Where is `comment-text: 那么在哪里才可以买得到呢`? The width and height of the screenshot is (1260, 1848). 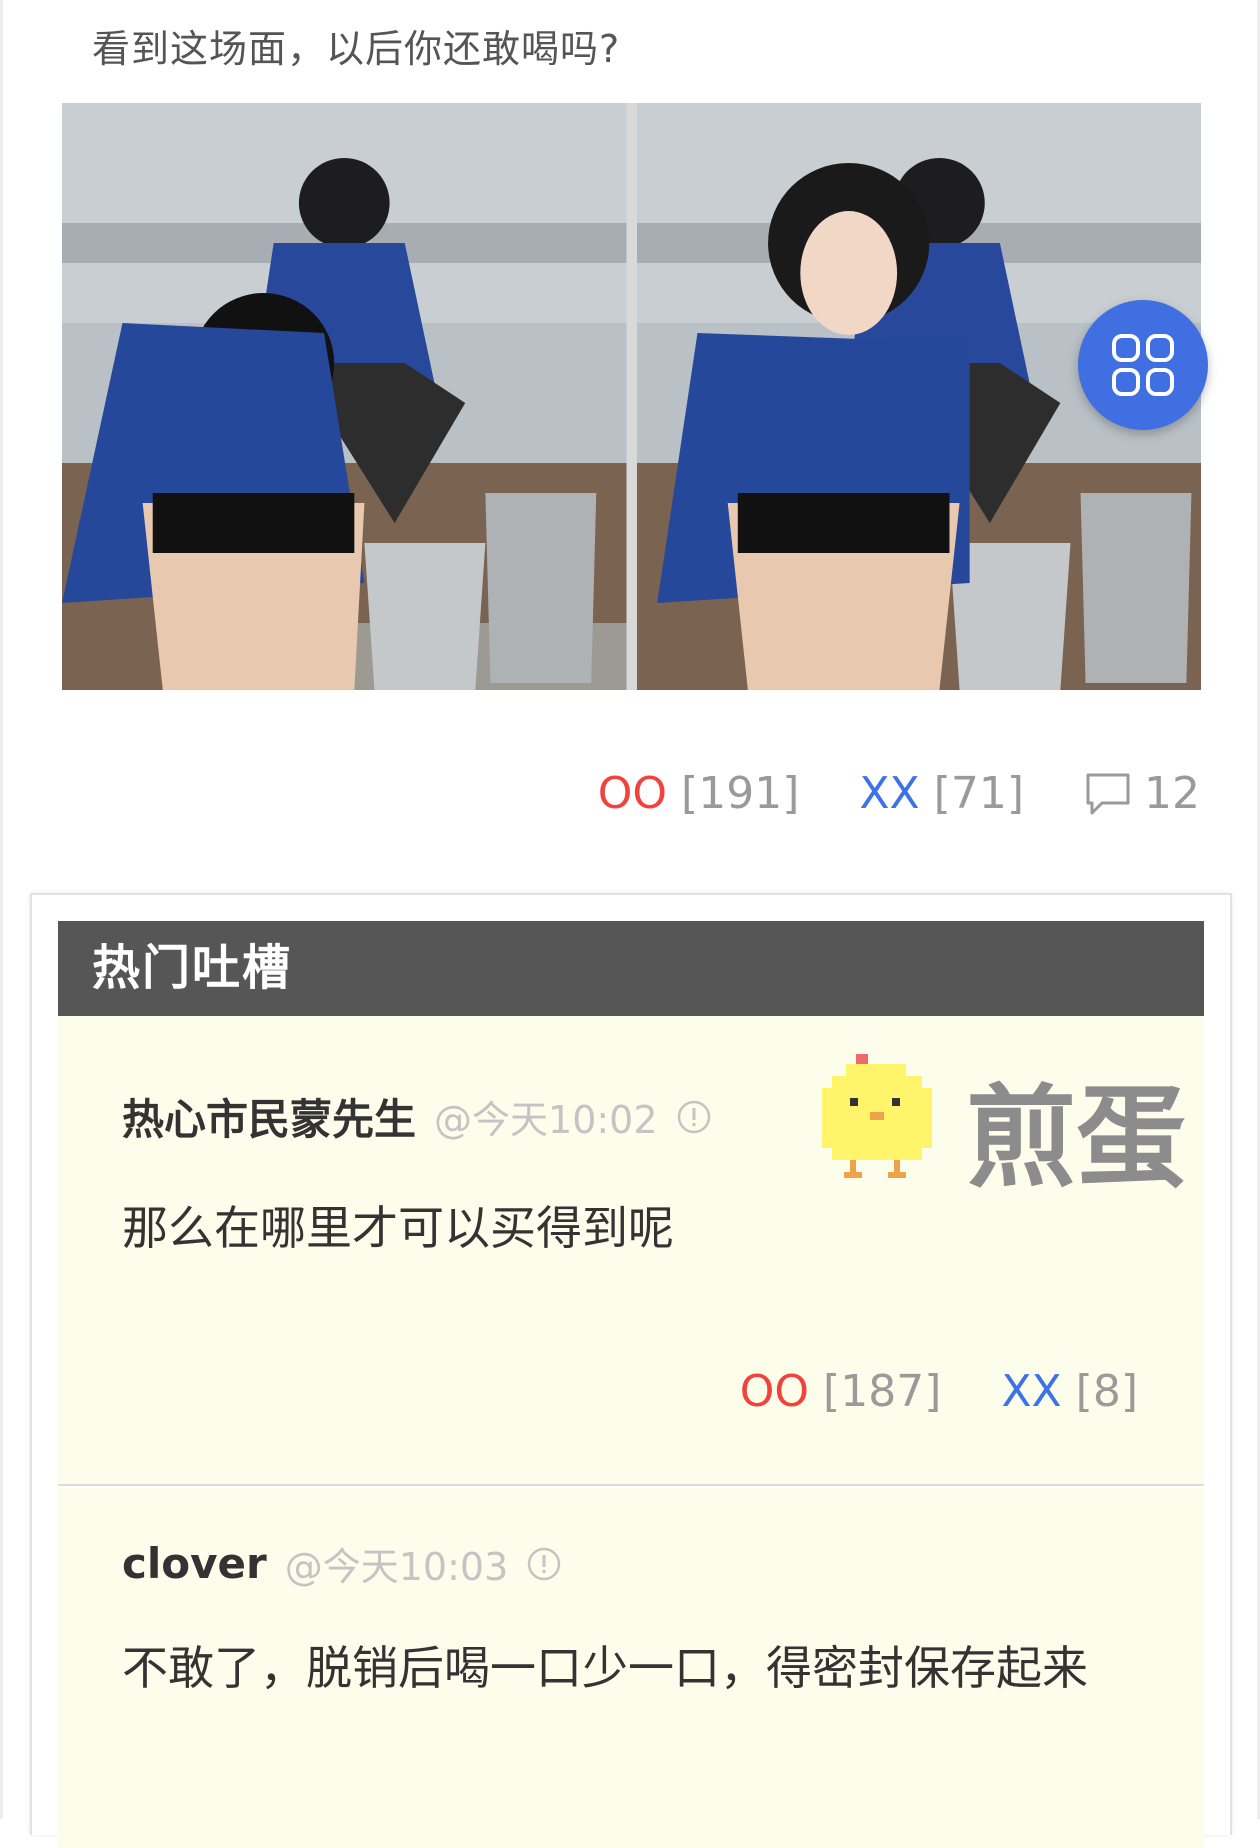
comment-text: 那么在哪里才可以买得到呢 is located at coordinates (398, 1228).